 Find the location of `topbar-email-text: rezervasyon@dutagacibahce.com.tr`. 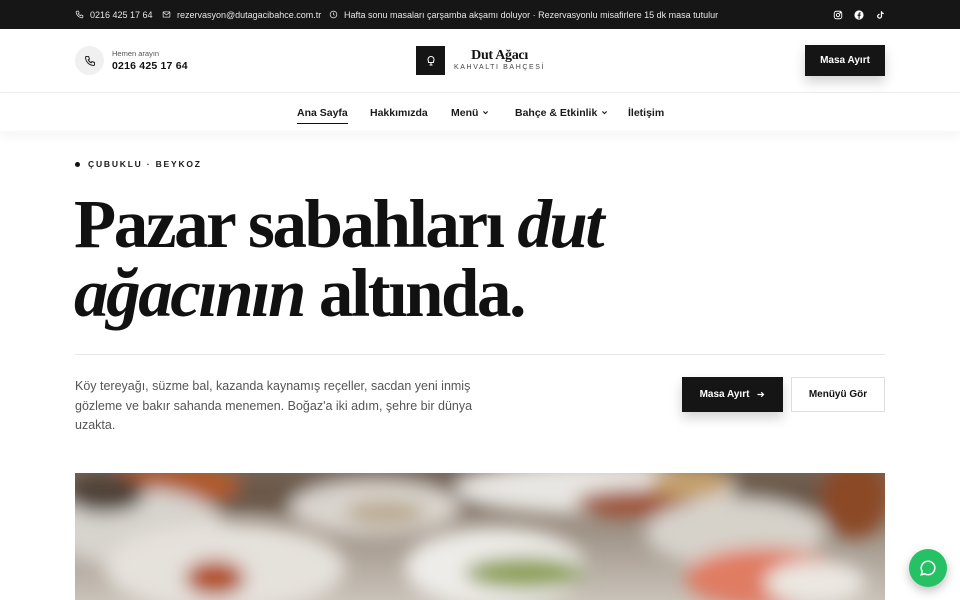

topbar-email-text: rezervasyon@dutagacibahce.com.tr is located at coordinates (249, 14).